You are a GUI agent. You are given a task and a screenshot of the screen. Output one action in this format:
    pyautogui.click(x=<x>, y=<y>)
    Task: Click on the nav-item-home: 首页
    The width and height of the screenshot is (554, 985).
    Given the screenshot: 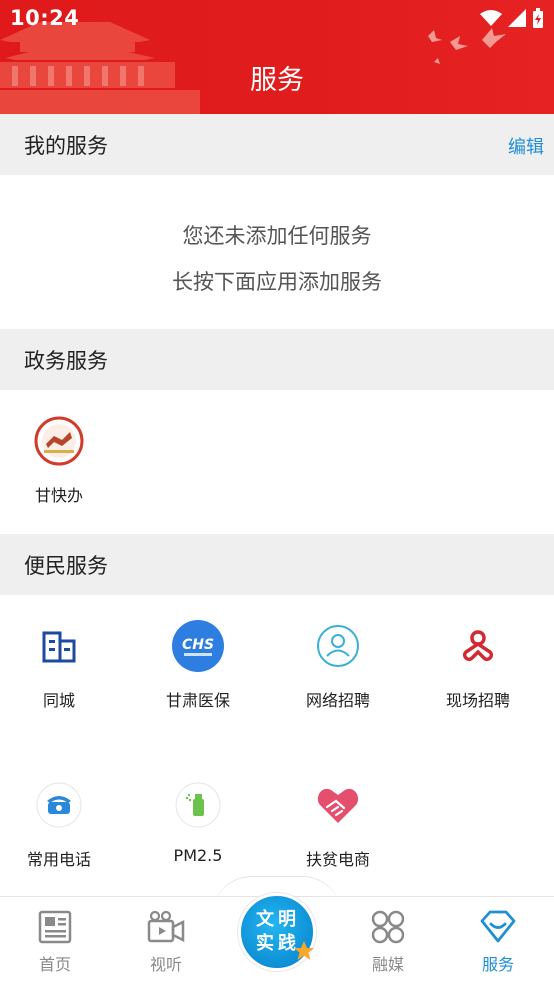 What is the action you would take?
    pyautogui.click(x=55, y=942)
    